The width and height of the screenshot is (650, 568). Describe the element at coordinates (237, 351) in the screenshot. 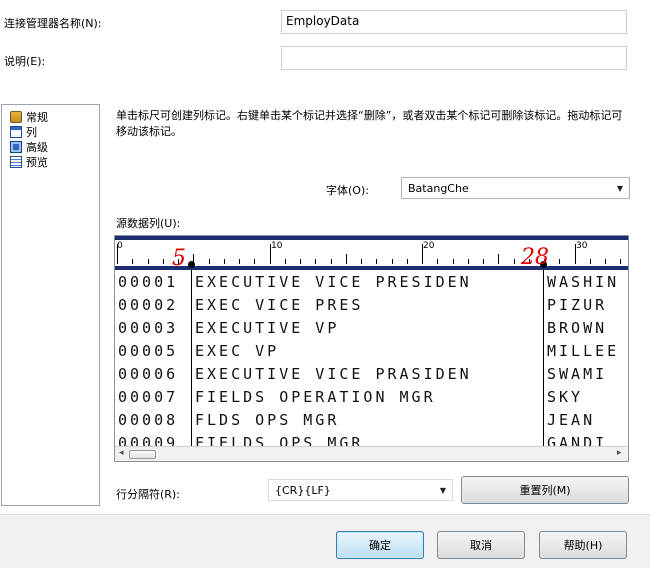

I see `row-title-cell: EXEC VP` at that location.